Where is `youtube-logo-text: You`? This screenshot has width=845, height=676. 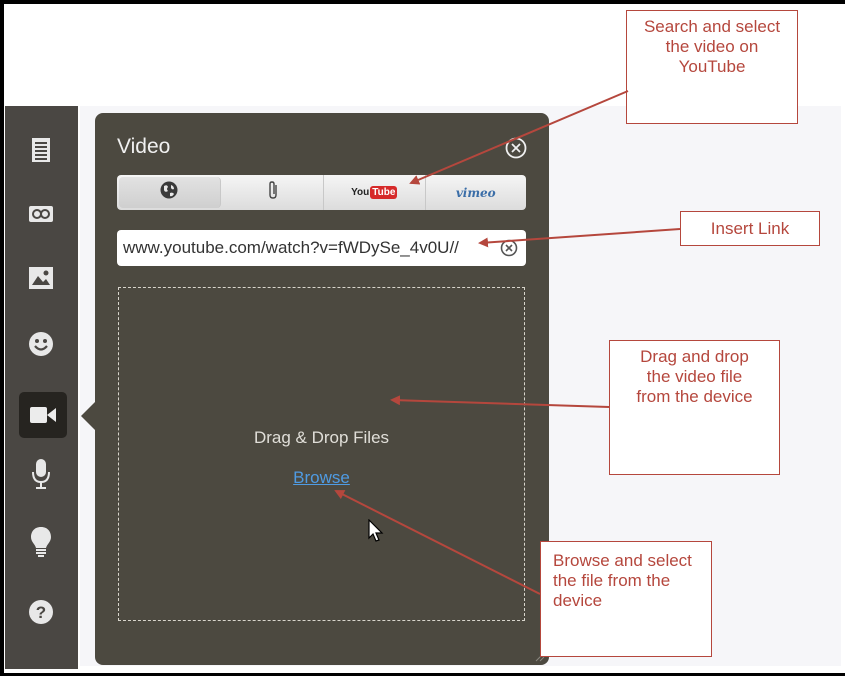 youtube-logo-text: You is located at coordinates (360, 192).